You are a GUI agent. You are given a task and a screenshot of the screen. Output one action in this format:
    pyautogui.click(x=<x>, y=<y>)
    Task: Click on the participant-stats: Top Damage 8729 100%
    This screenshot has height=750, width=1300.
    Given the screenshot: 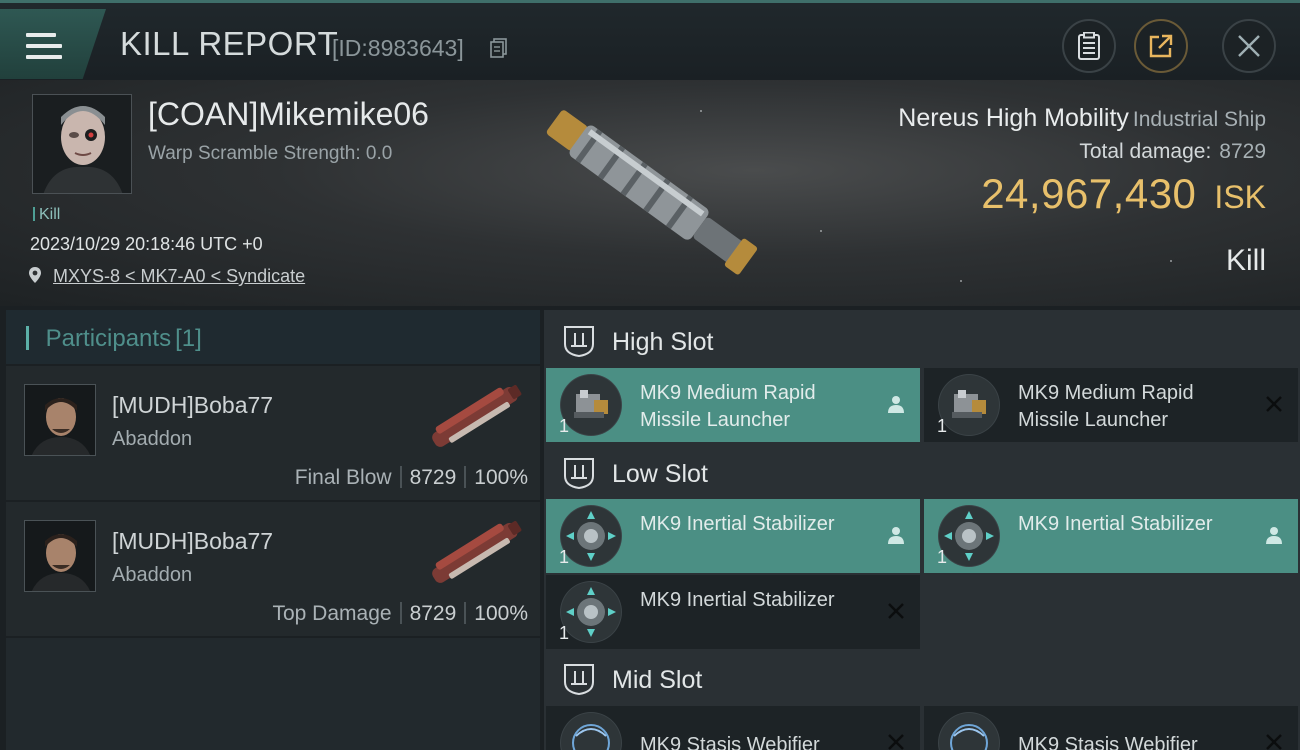 What is the action you would take?
    pyautogui.click(x=400, y=614)
    